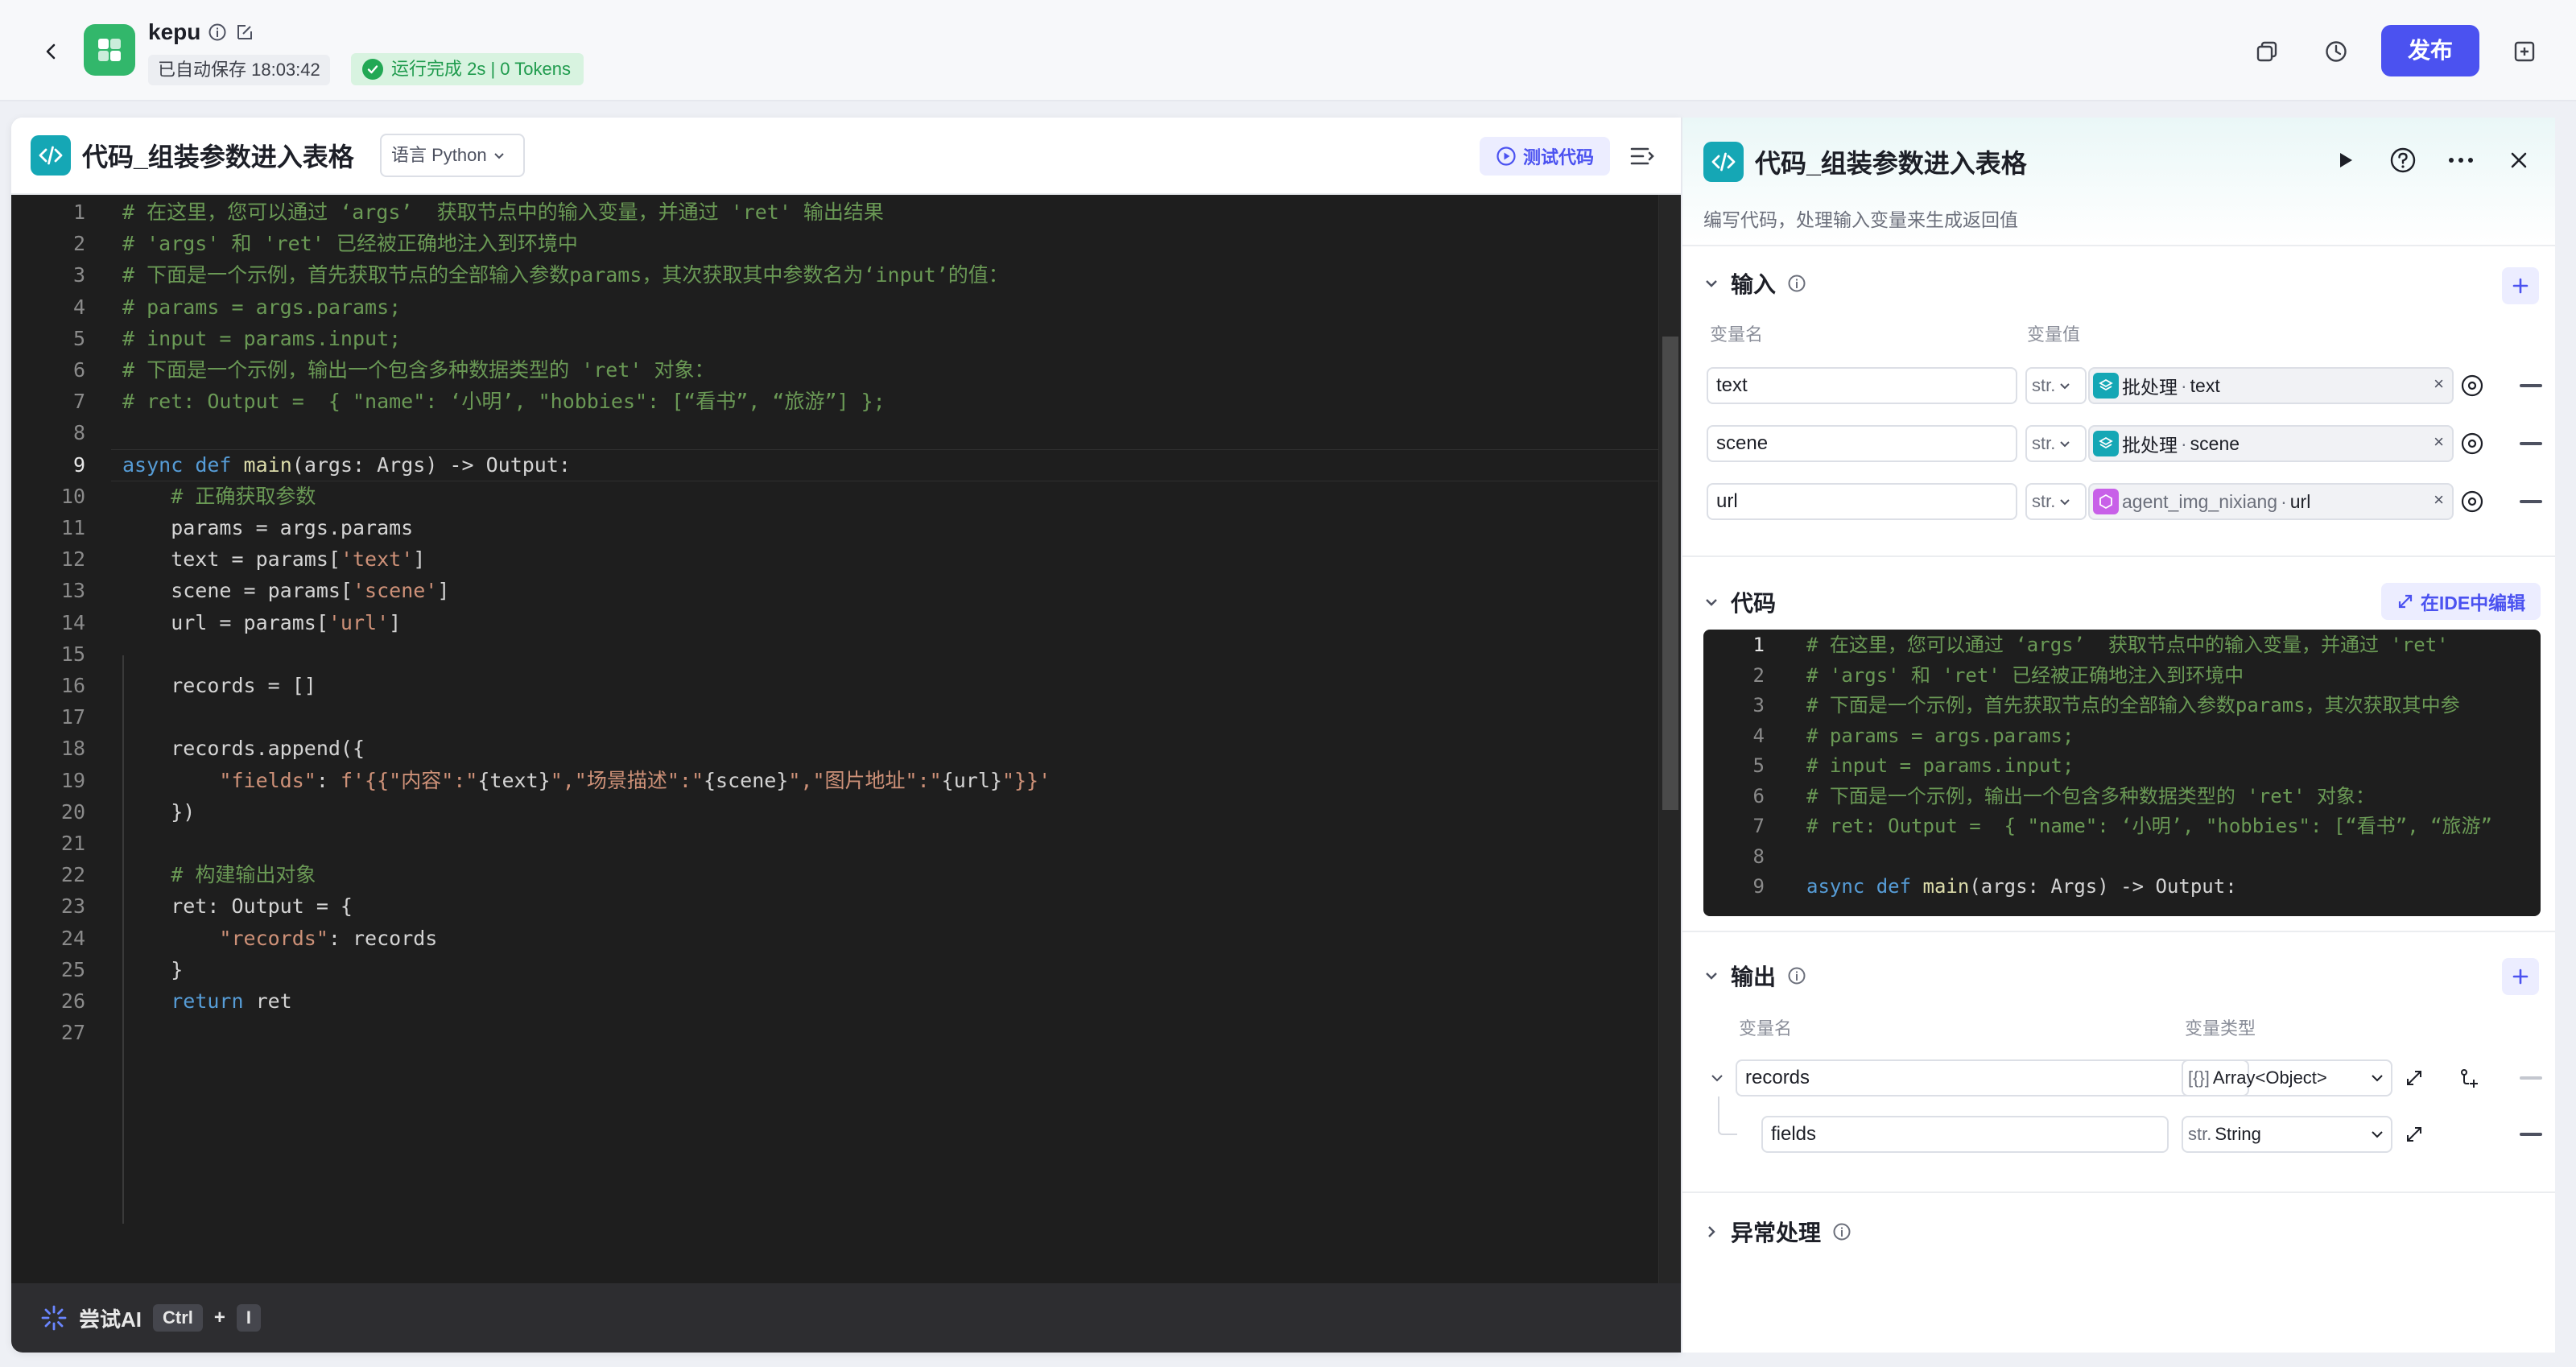 This screenshot has width=2576, height=1367. Describe the element at coordinates (834, 559) in the screenshot. I see `code-line: 12 text = params['text']` at that location.